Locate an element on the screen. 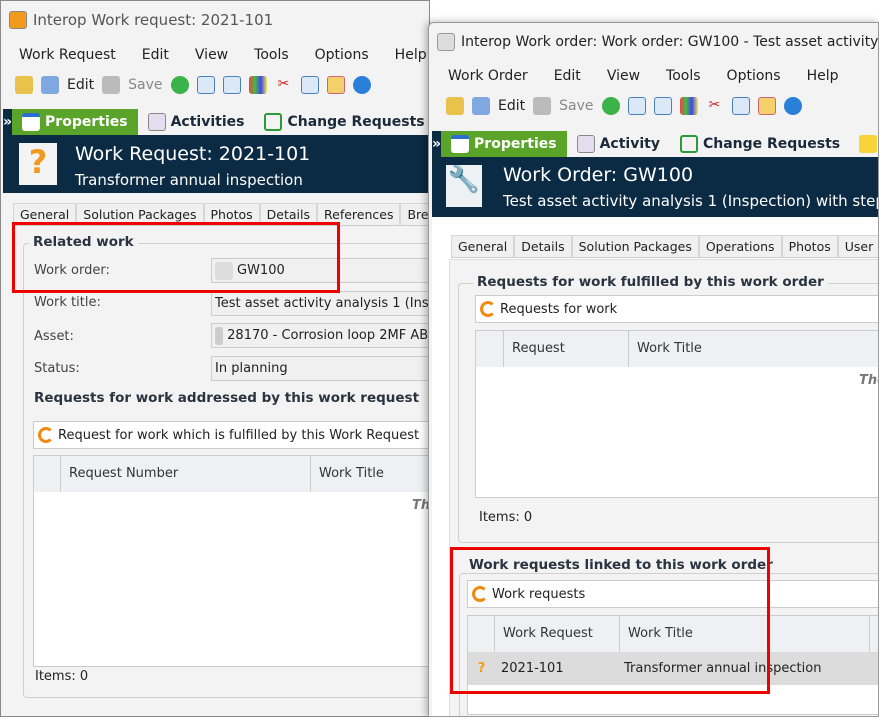 The image size is (879, 717). nav-label: Activity is located at coordinates (629, 144).